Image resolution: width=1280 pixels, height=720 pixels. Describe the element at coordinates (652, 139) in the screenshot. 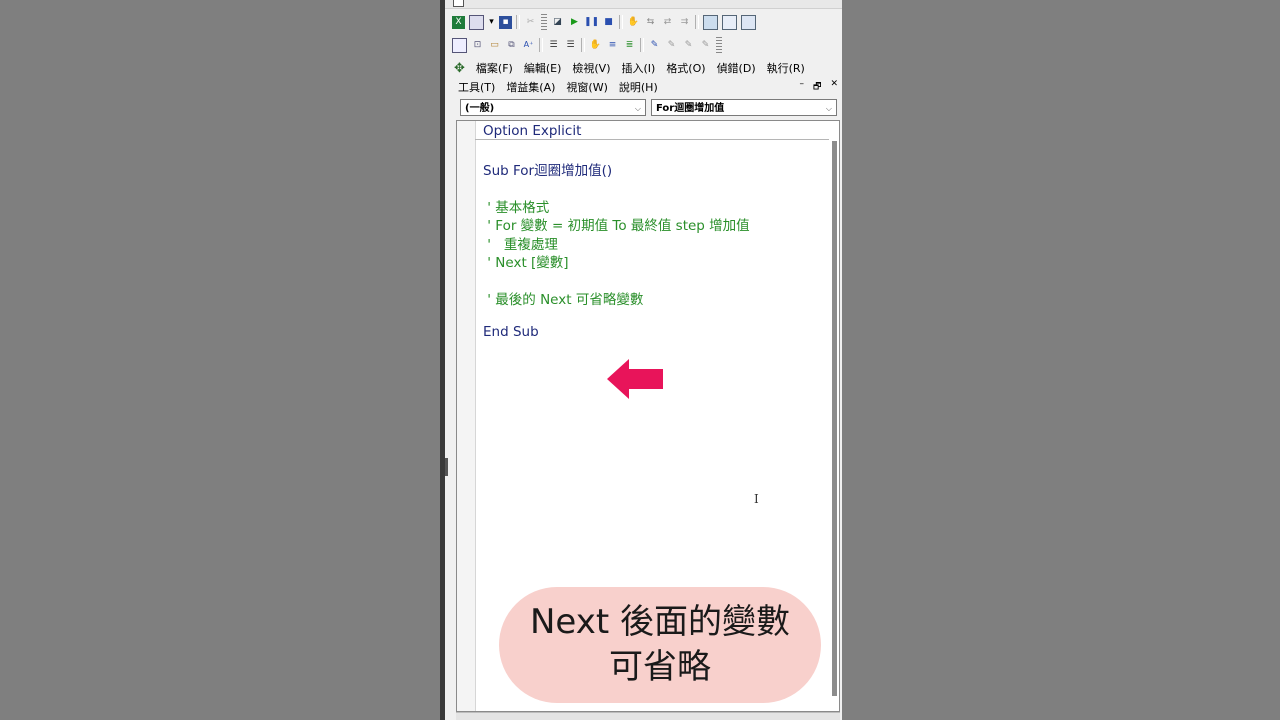

I see `procedure-separator` at that location.